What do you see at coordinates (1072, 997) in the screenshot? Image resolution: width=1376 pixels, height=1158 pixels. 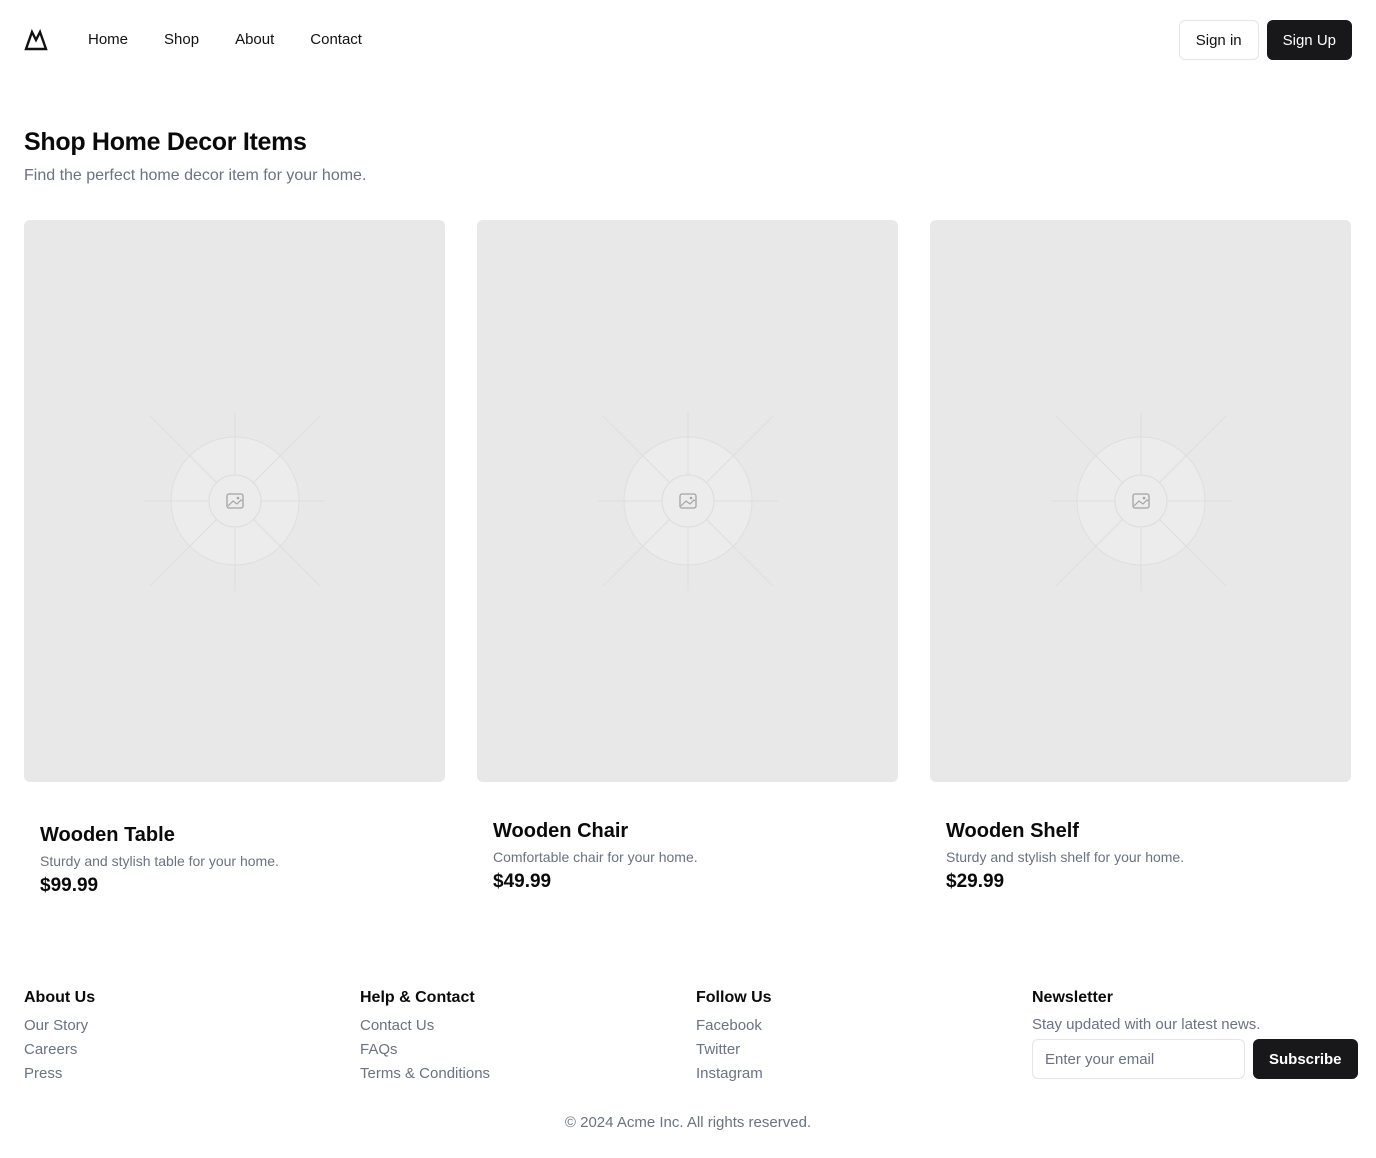 I see `footer-heading: Newsletter` at bounding box center [1072, 997].